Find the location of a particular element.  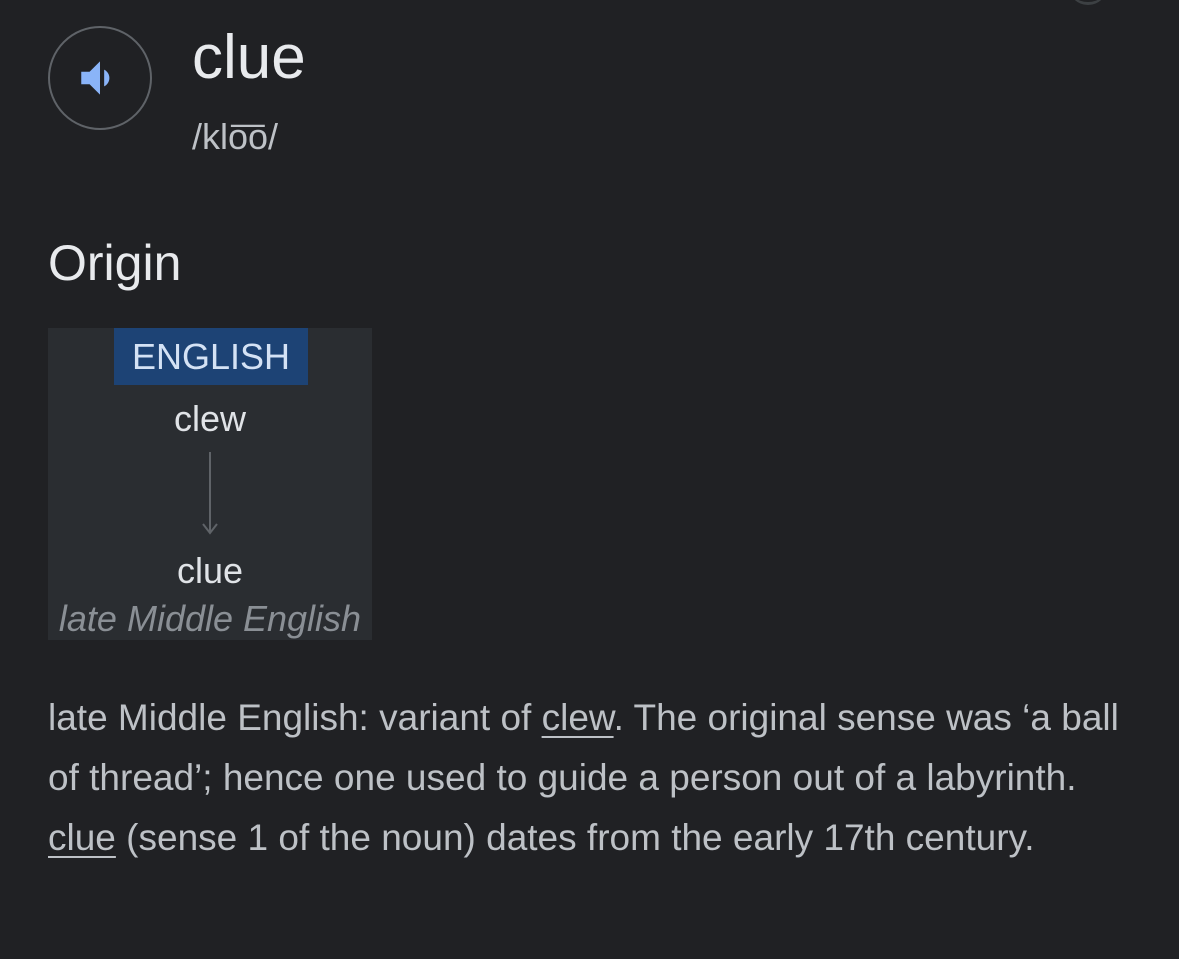

target-word: clue is located at coordinates (210, 570).